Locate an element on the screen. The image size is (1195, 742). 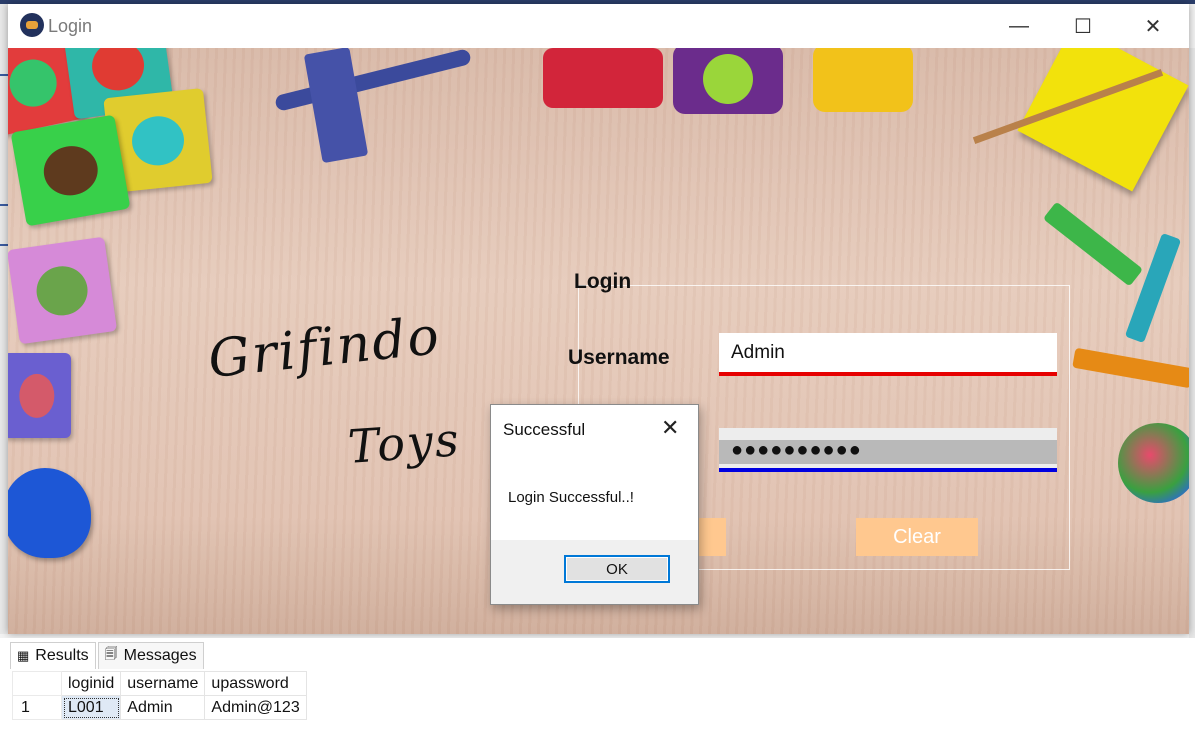
rubber-duck-image is located at coordinates (49, 513).